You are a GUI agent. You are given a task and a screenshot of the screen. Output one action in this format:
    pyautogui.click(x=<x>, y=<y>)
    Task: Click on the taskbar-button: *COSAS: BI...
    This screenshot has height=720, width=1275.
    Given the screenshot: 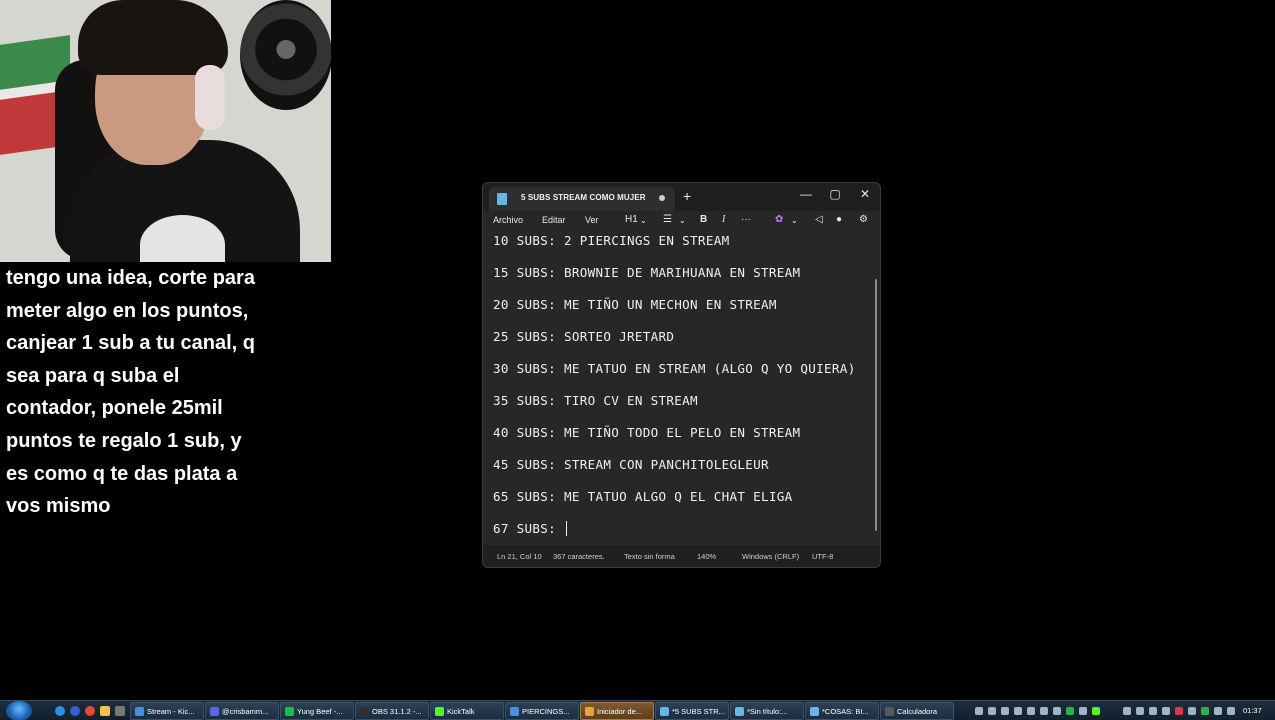 What is the action you would take?
    pyautogui.click(x=842, y=711)
    